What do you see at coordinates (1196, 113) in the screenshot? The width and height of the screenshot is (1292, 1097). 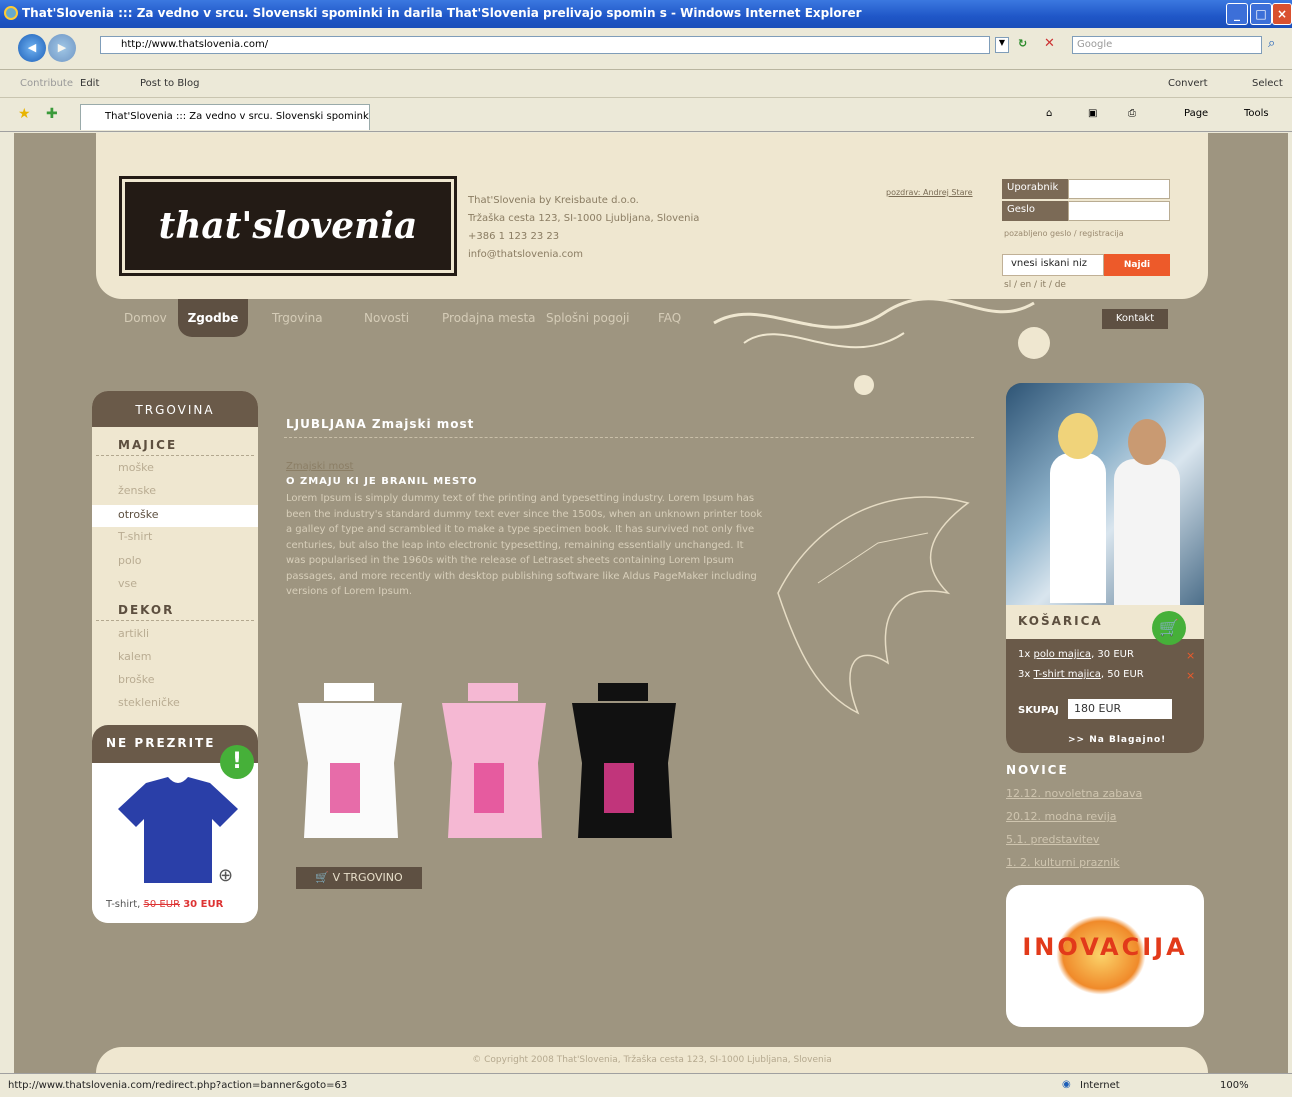 I see `page-menu: Page` at bounding box center [1196, 113].